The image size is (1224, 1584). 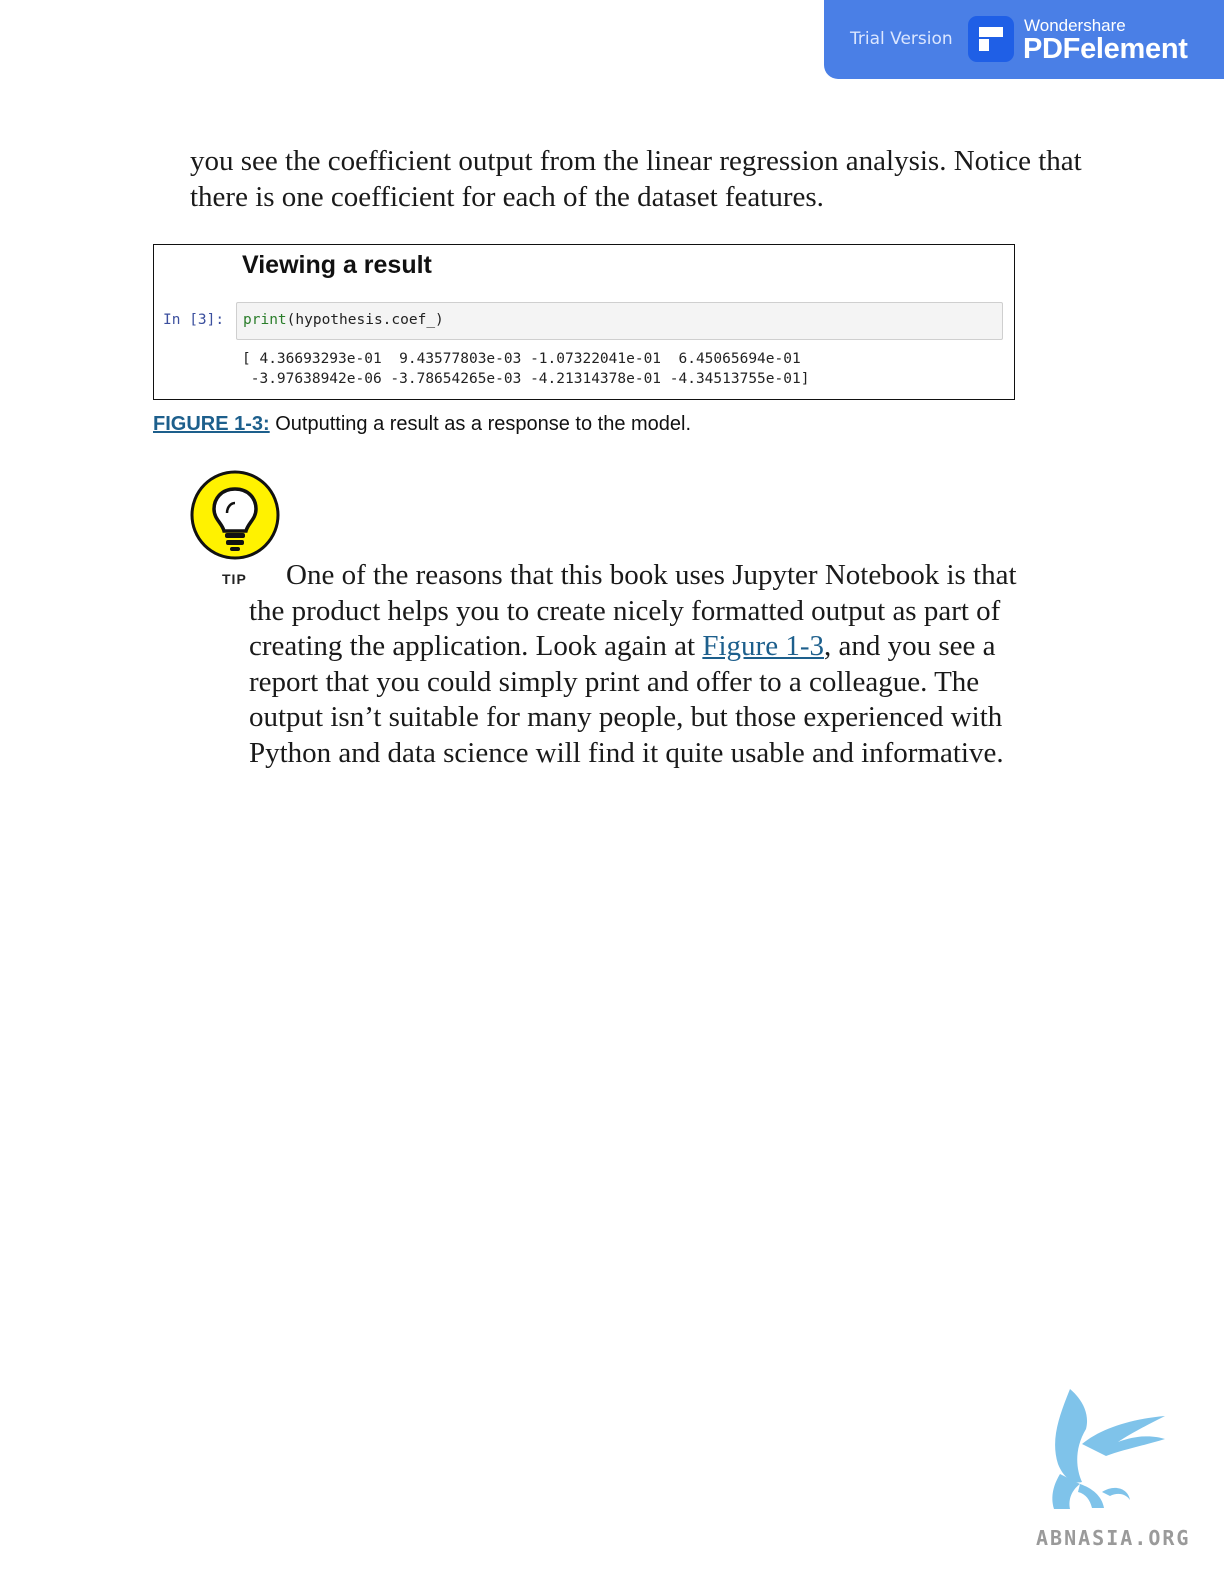 What do you see at coordinates (235, 517) in the screenshot?
I see `lightbulb-icon` at bounding box center [235, 517].